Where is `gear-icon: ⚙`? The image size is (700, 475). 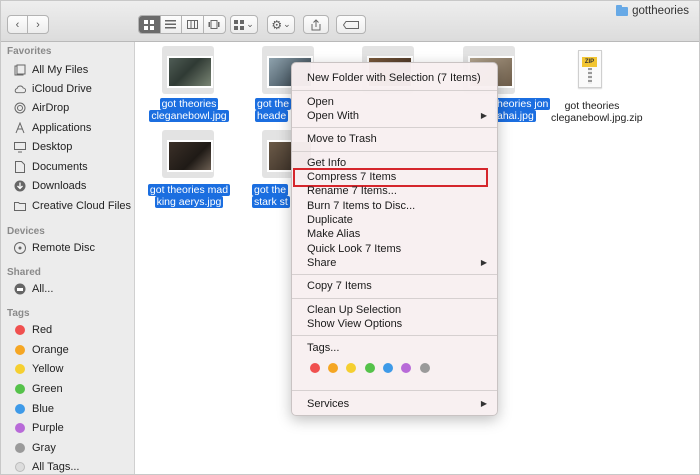
gear-icon: ⚙ is located at coordinates (277, 24).